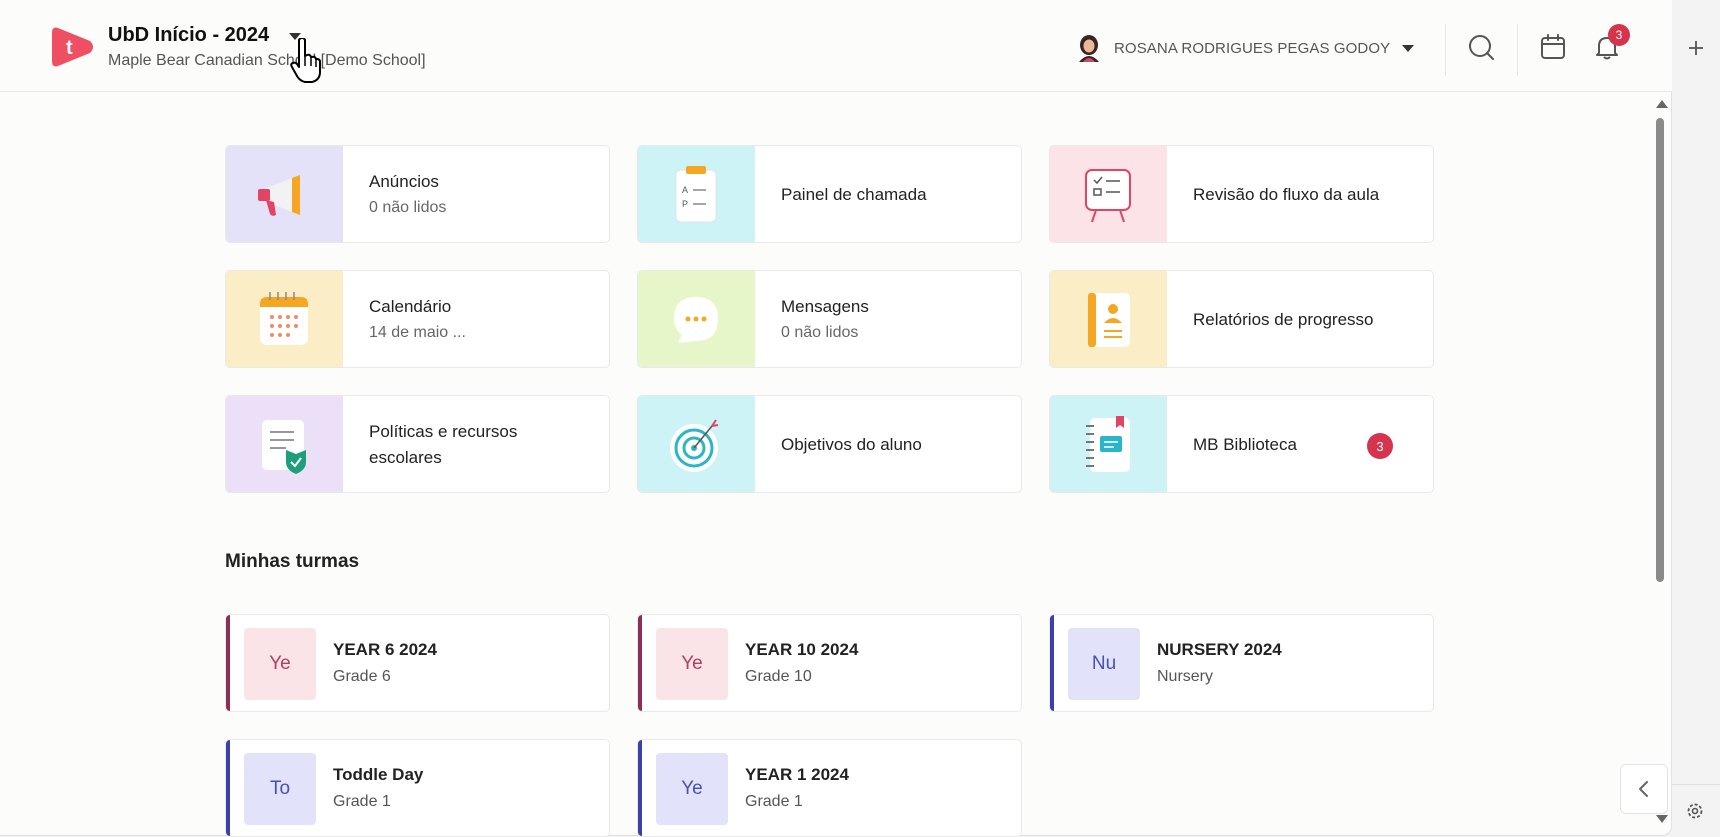  Describe the element at coordinates (279, 195) in the screenshot. I see `megaphone-icon` at that location.